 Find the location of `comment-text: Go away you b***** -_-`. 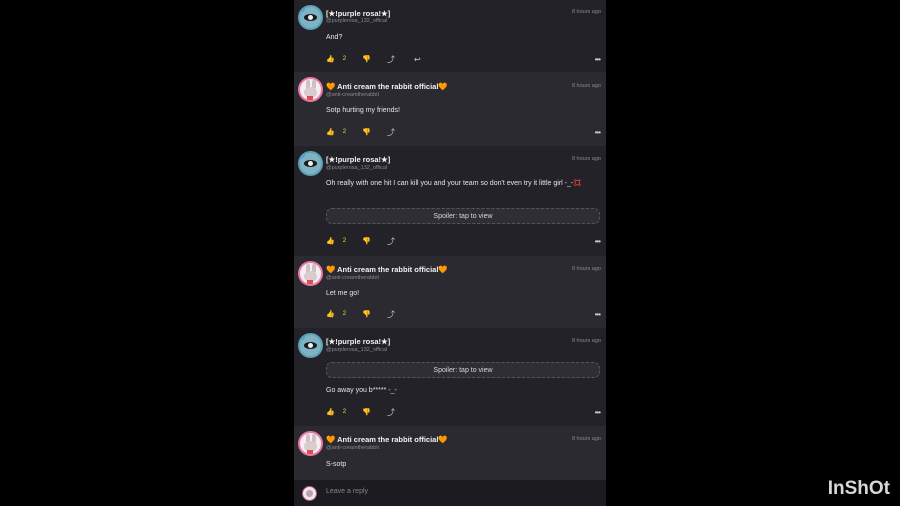

comment-text: Go away you b***** -_- is located at coordinates (361, 390).